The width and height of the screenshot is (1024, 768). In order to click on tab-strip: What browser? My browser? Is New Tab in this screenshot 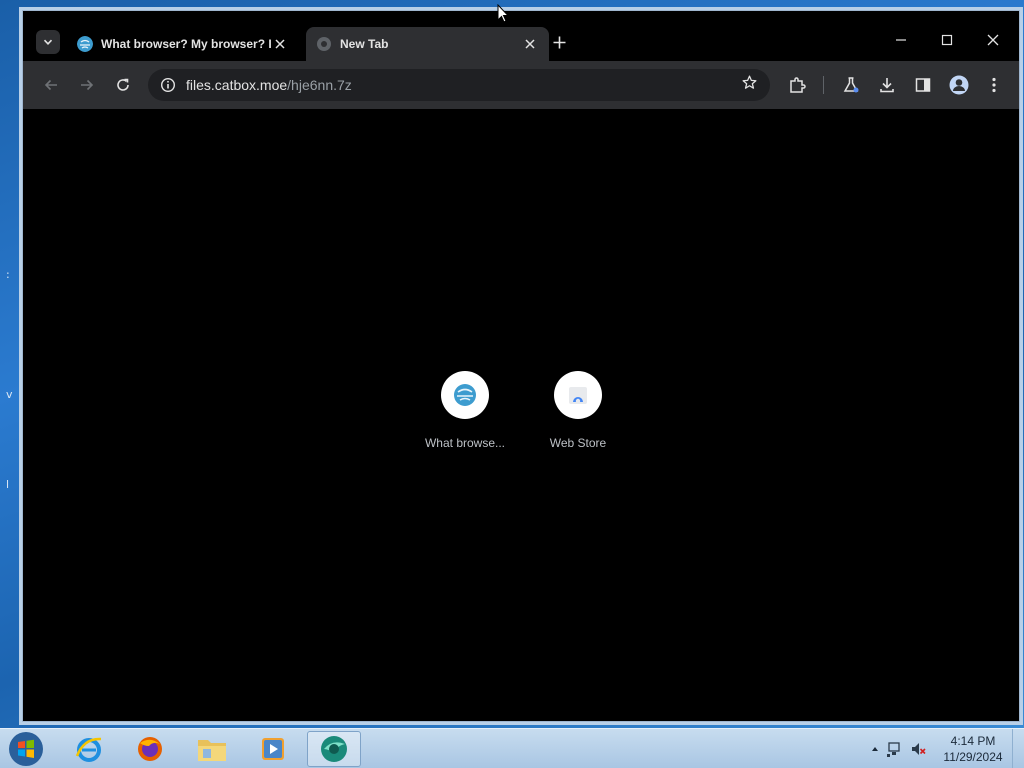, I will do `click(521, 36)`.